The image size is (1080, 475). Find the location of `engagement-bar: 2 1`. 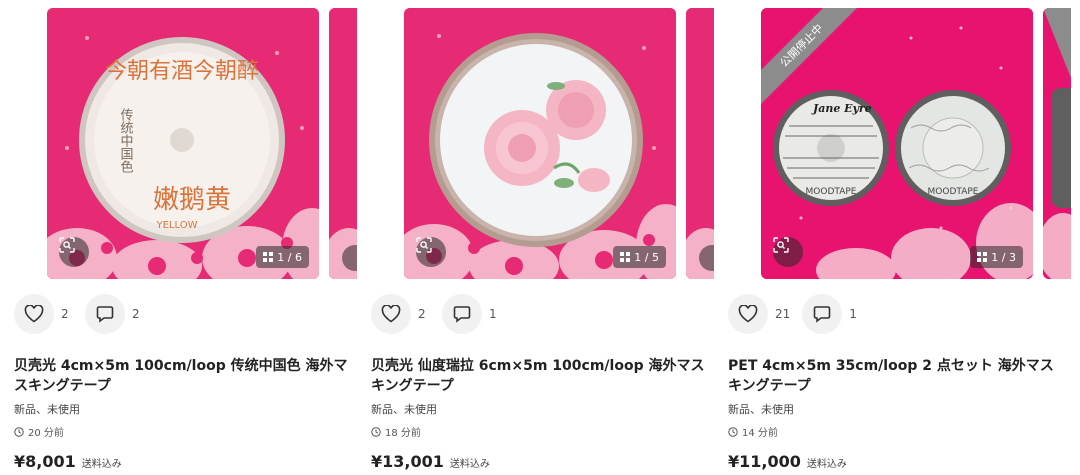

engagement-bar: 2 1 is located at coordinates (442, 314).